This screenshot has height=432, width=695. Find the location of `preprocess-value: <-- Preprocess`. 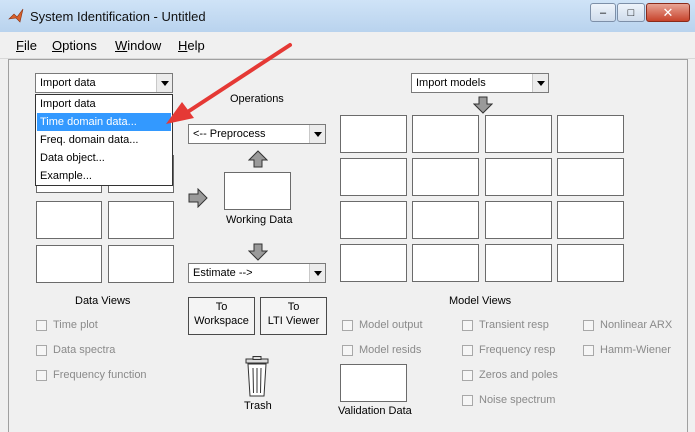

preprocess-value: <-- Preprocess is located at coordinates (229, 134).